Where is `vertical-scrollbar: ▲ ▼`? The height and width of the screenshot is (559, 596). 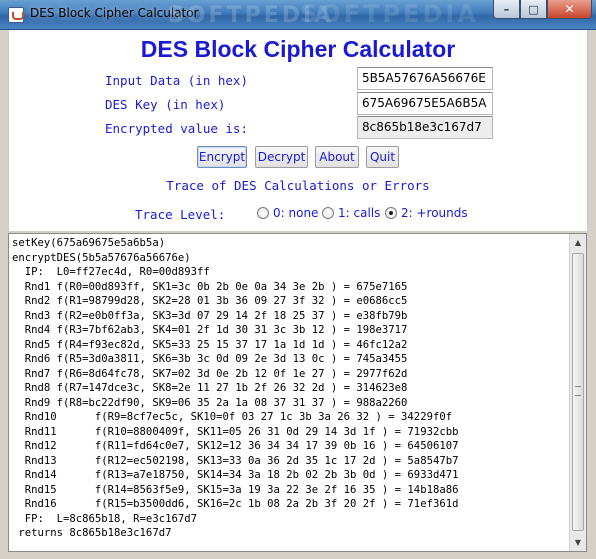
vertical-scrollbar: ▲ ▼ is located at coordinates (577, 392).